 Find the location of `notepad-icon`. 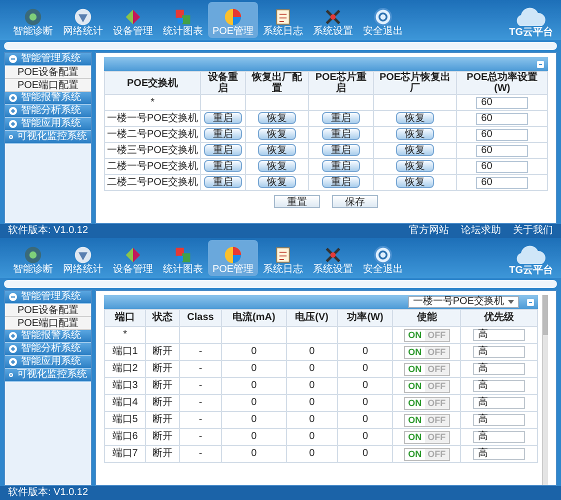

notepad-icon is located at coordinates (283, 255).